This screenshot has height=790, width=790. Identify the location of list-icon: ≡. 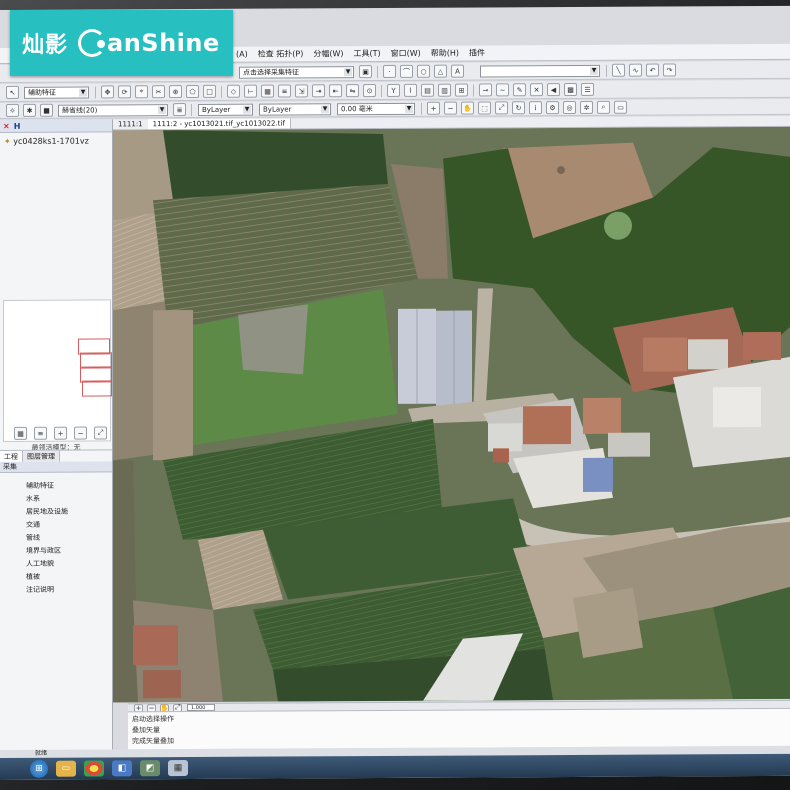
(40, 433).